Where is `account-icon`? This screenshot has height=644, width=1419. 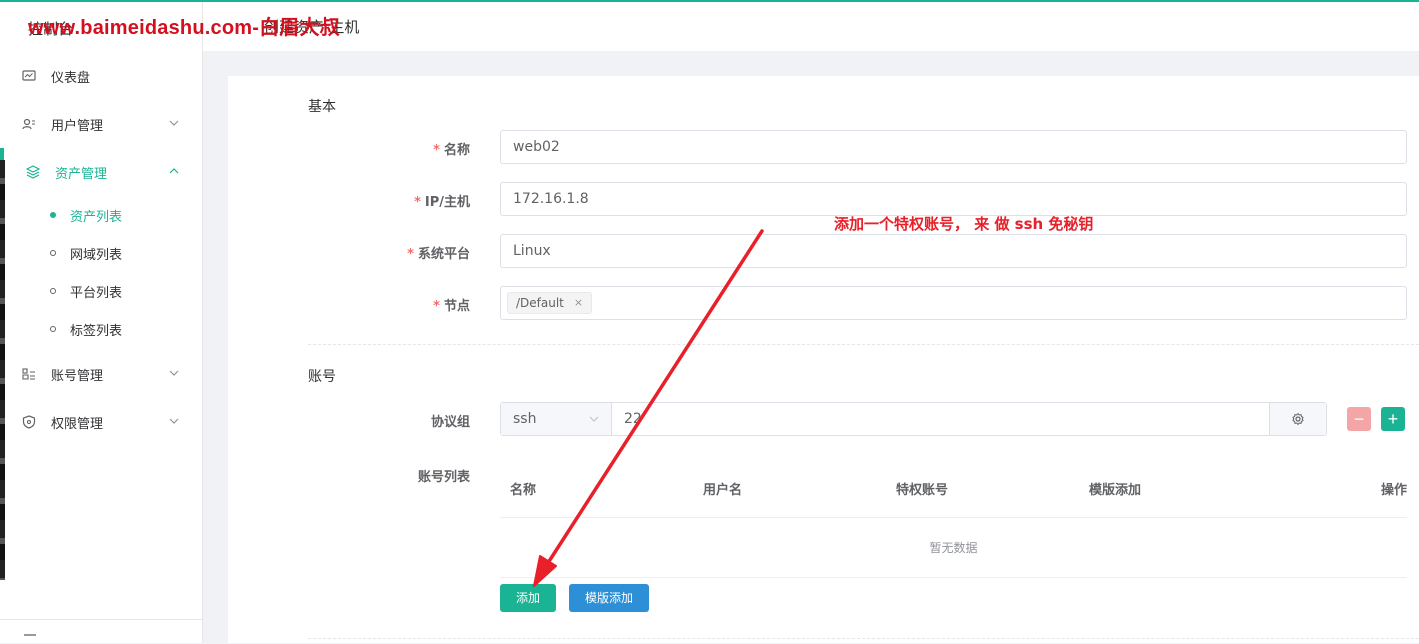 account-icon is located at coordinates (29, 374).